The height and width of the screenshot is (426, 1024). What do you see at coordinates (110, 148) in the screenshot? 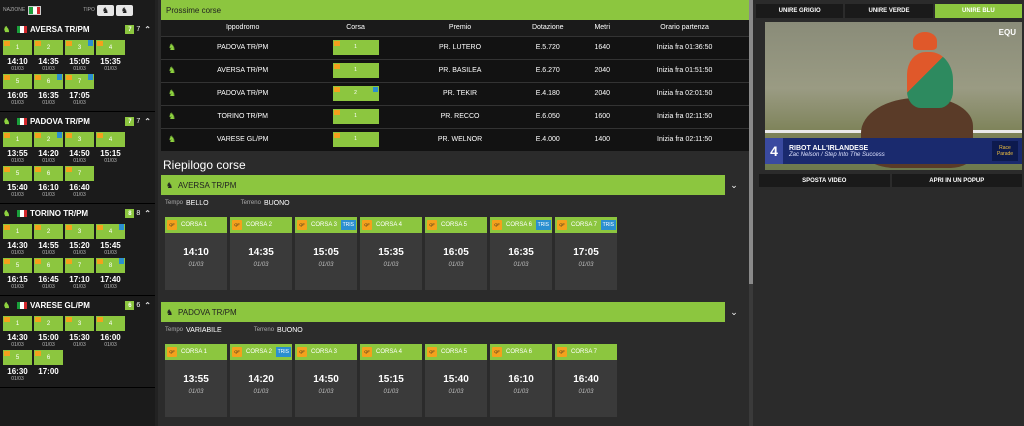
I see `race-tile: 4 15:15 01/03` at bounding box center [110, 148].